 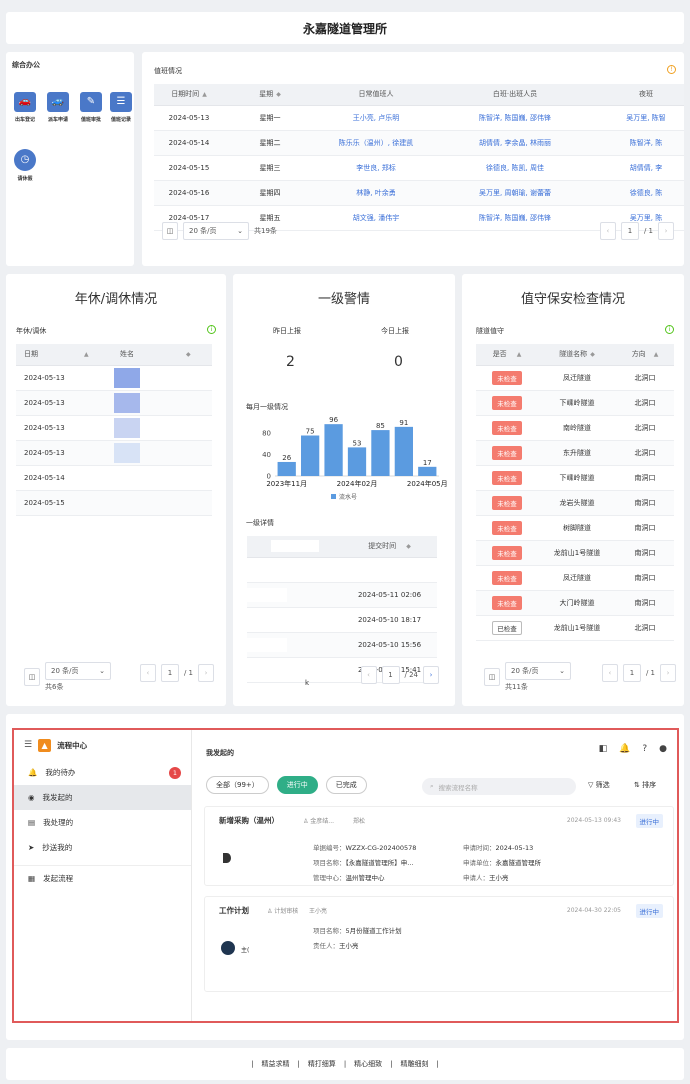 I want to click on col-header: 隧道名称 ◆, so click(x=577, y=355).